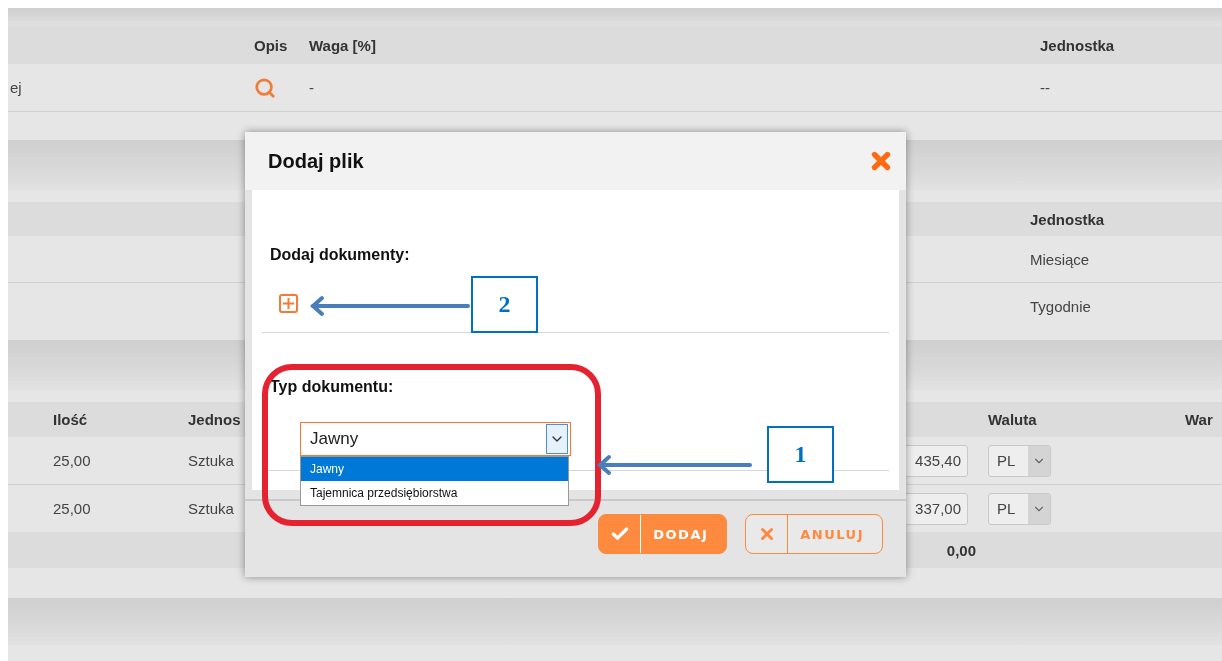 The width and height of the screenshot is (1222, 661). What do you see at coordinates (214, 419) in the screenshot?
I see `column-header: Jednos` at bounding box center [214, 419].